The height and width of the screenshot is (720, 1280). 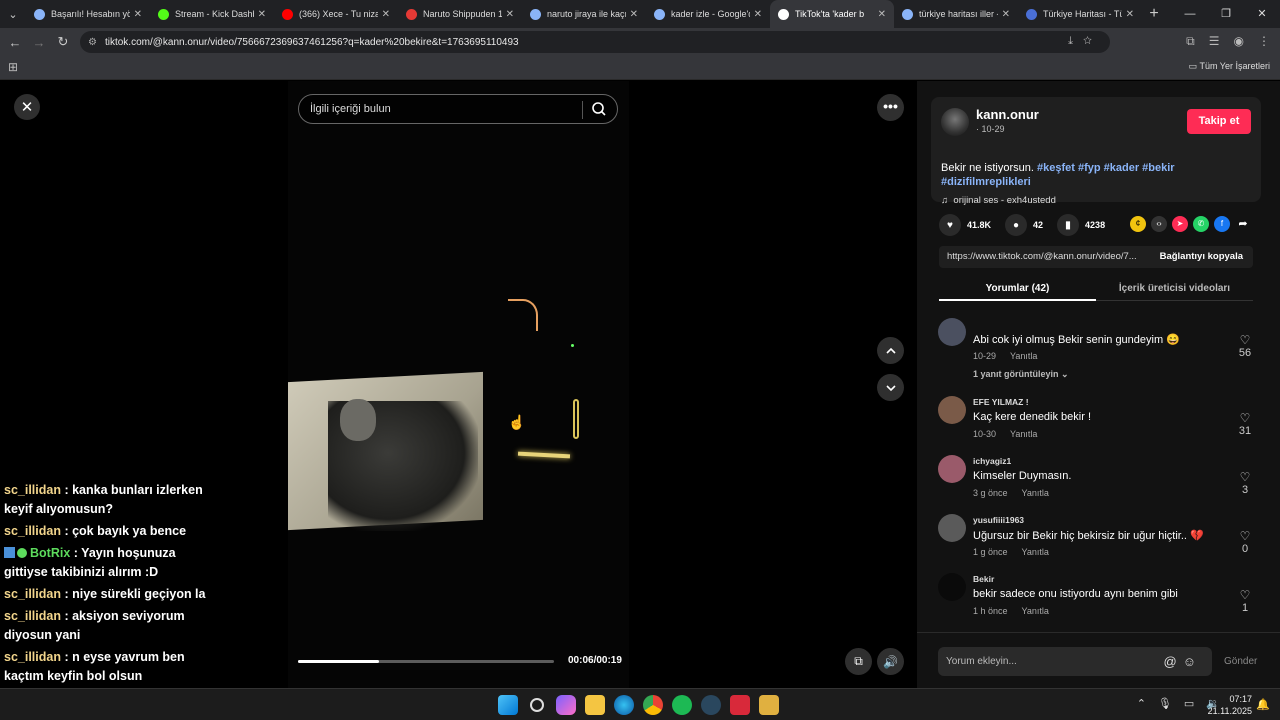 I want to click on browser-tab: naruto jiraya ile kaçış ✕, so click(x=584, y=14).